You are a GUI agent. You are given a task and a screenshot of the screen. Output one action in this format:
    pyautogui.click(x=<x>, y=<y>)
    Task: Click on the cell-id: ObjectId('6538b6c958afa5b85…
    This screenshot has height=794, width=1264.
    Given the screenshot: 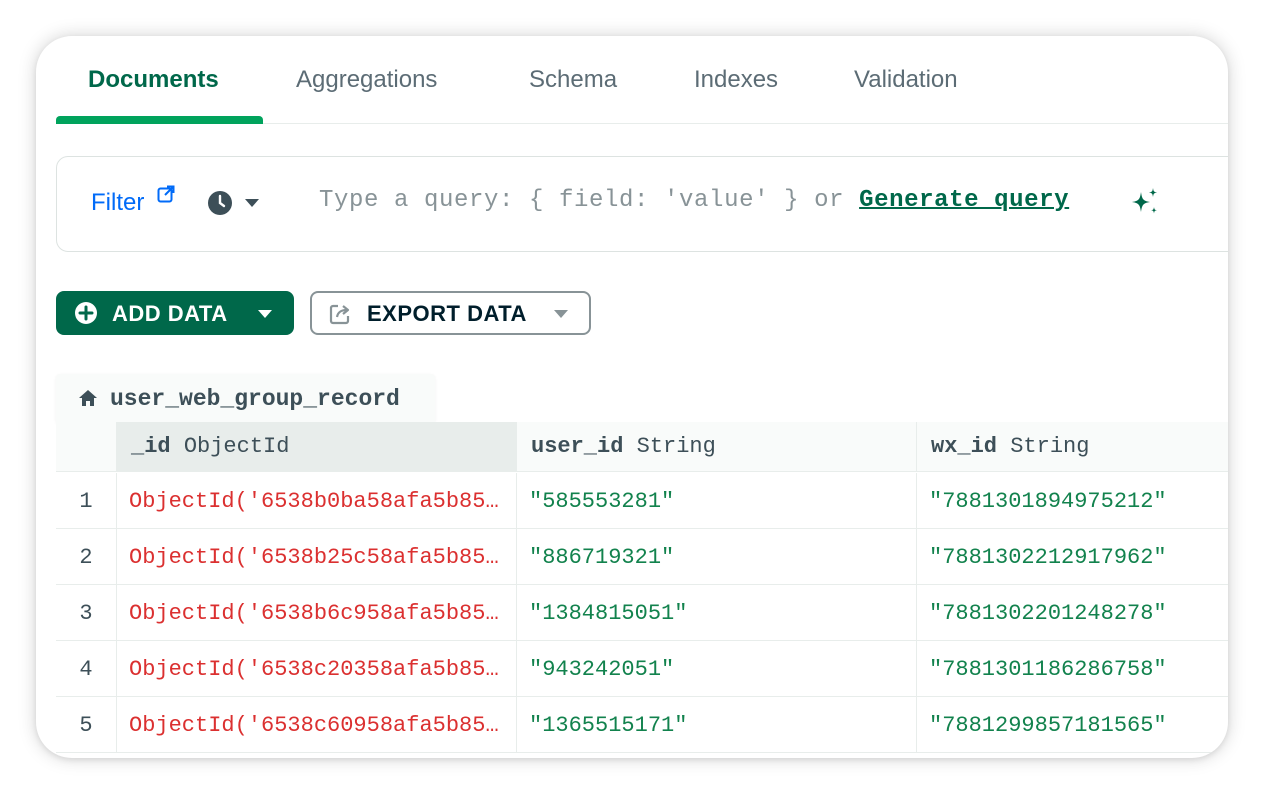 What is the action you would take?
    pyautogui.click(x=316, y=613)
    